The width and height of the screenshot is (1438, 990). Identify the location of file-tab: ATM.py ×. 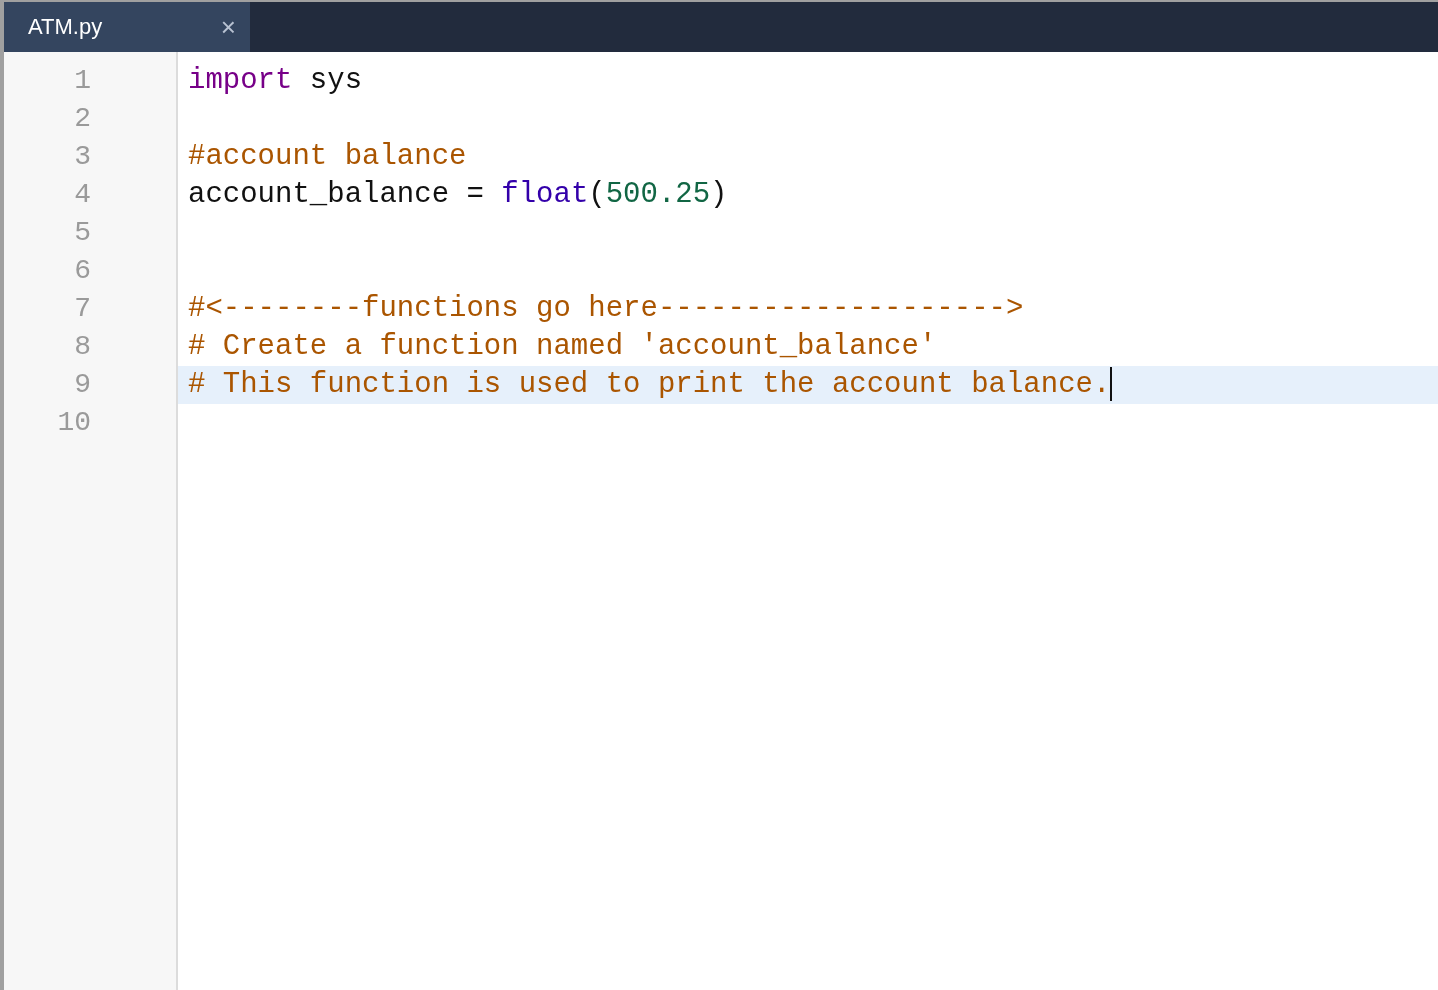
(127, 27).